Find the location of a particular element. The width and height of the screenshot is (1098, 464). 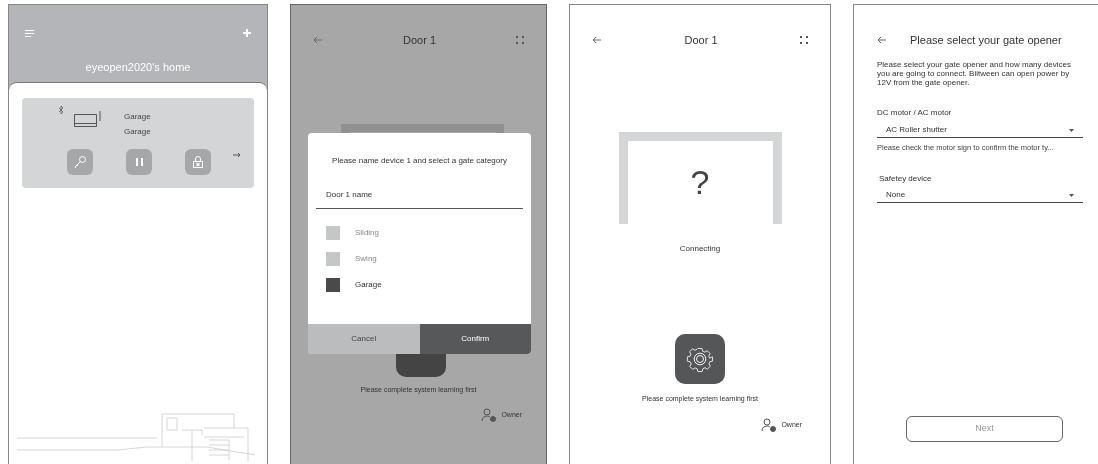

description-text: Please select your gate opener and how many devices you are going to connect. Biitween can open power by 12V from the gate opener. is located at coordinates (974, 73).